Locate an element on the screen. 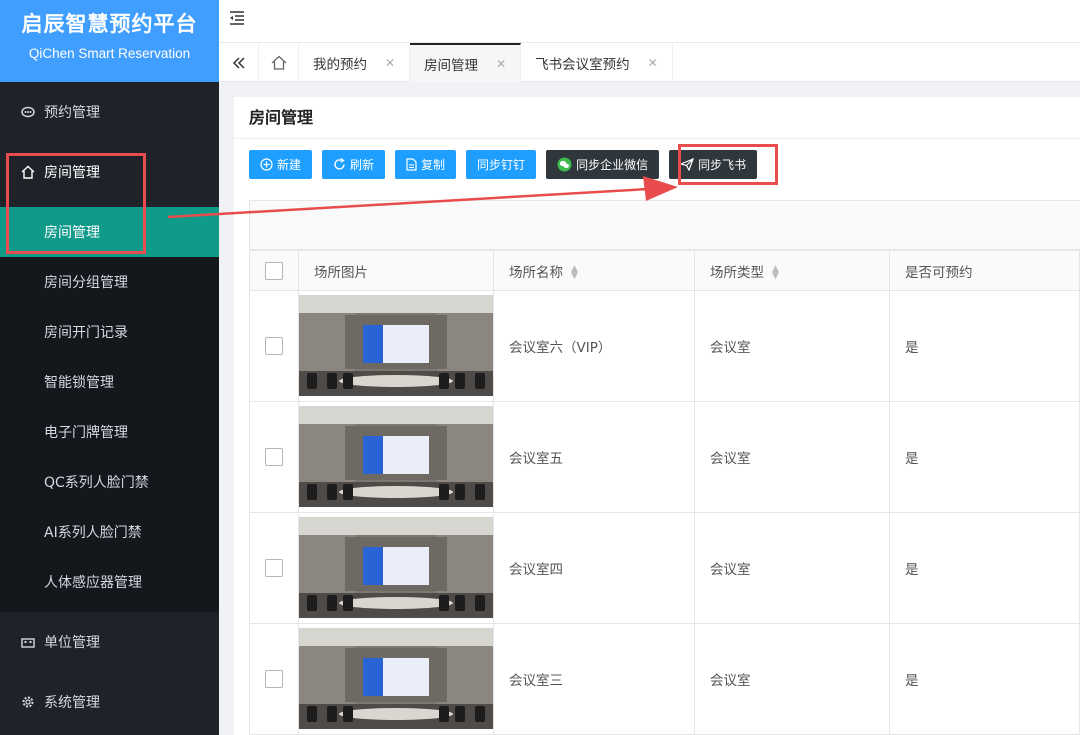  column-header-type: 场所类型 ▲ ▼ is located at coordinates (792, 270).